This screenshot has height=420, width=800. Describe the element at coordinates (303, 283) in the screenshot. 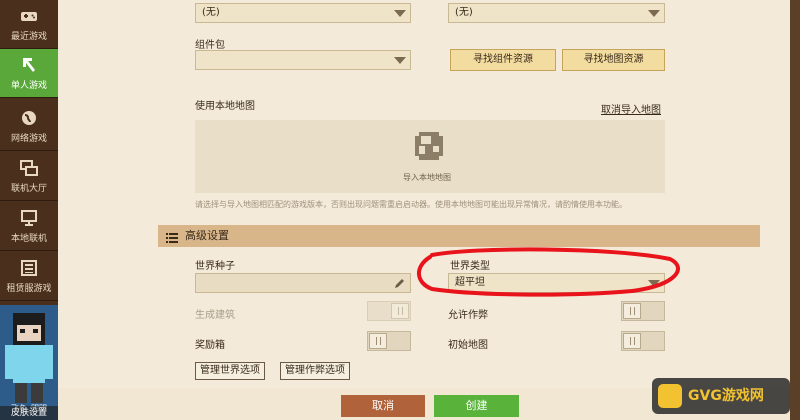

I see `world-seed-input` at that location.